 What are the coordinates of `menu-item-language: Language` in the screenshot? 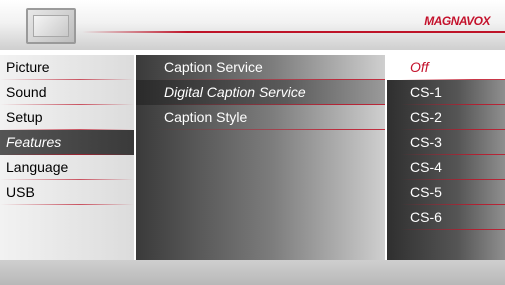 It's located at (67, 167).